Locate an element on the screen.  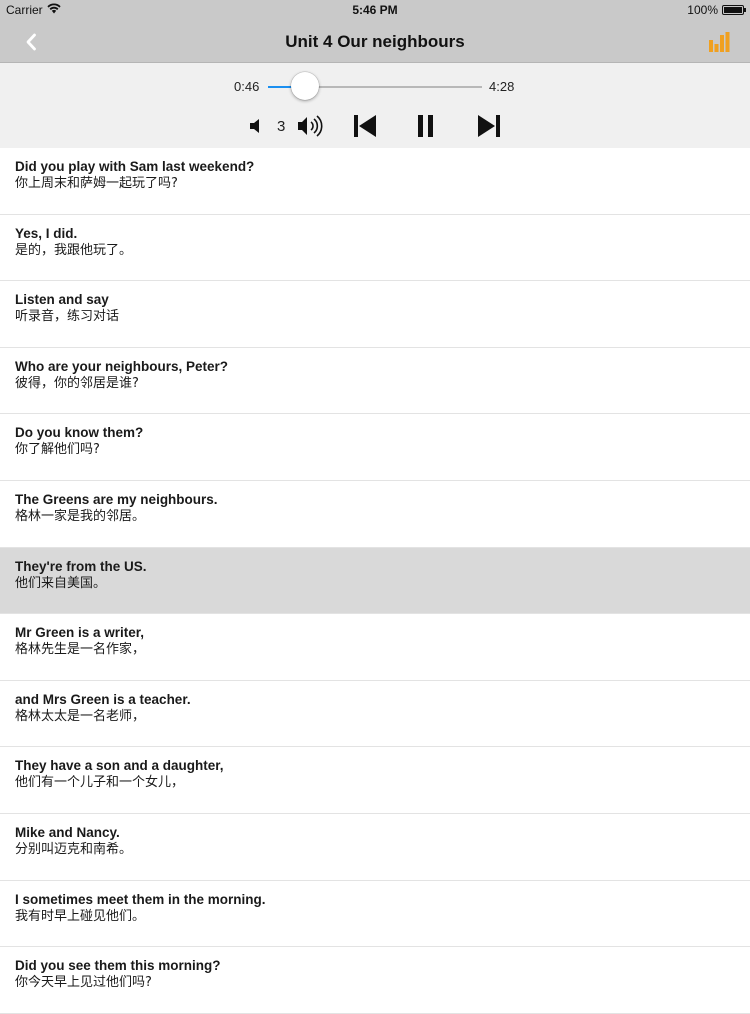
sentence-row: Listen and say 听录音，练习对话 is located at coordinates (375, 314).